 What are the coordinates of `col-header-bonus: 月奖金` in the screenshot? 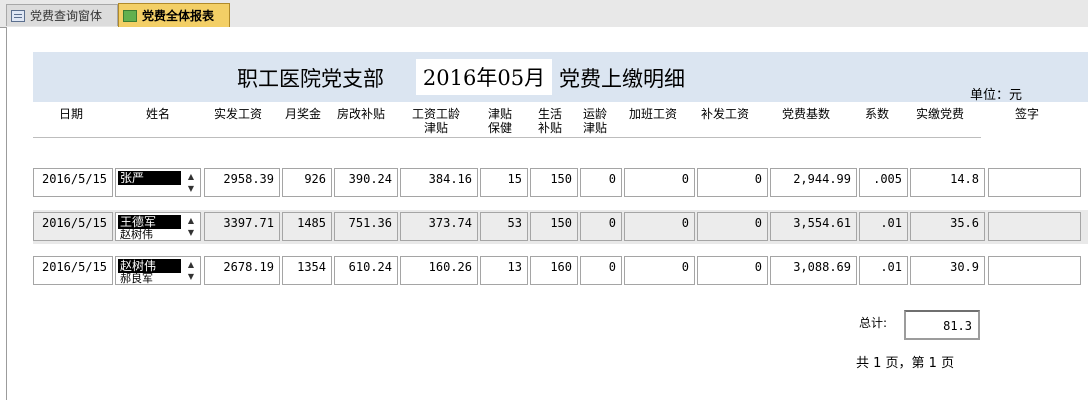 It's located at (303, 114).